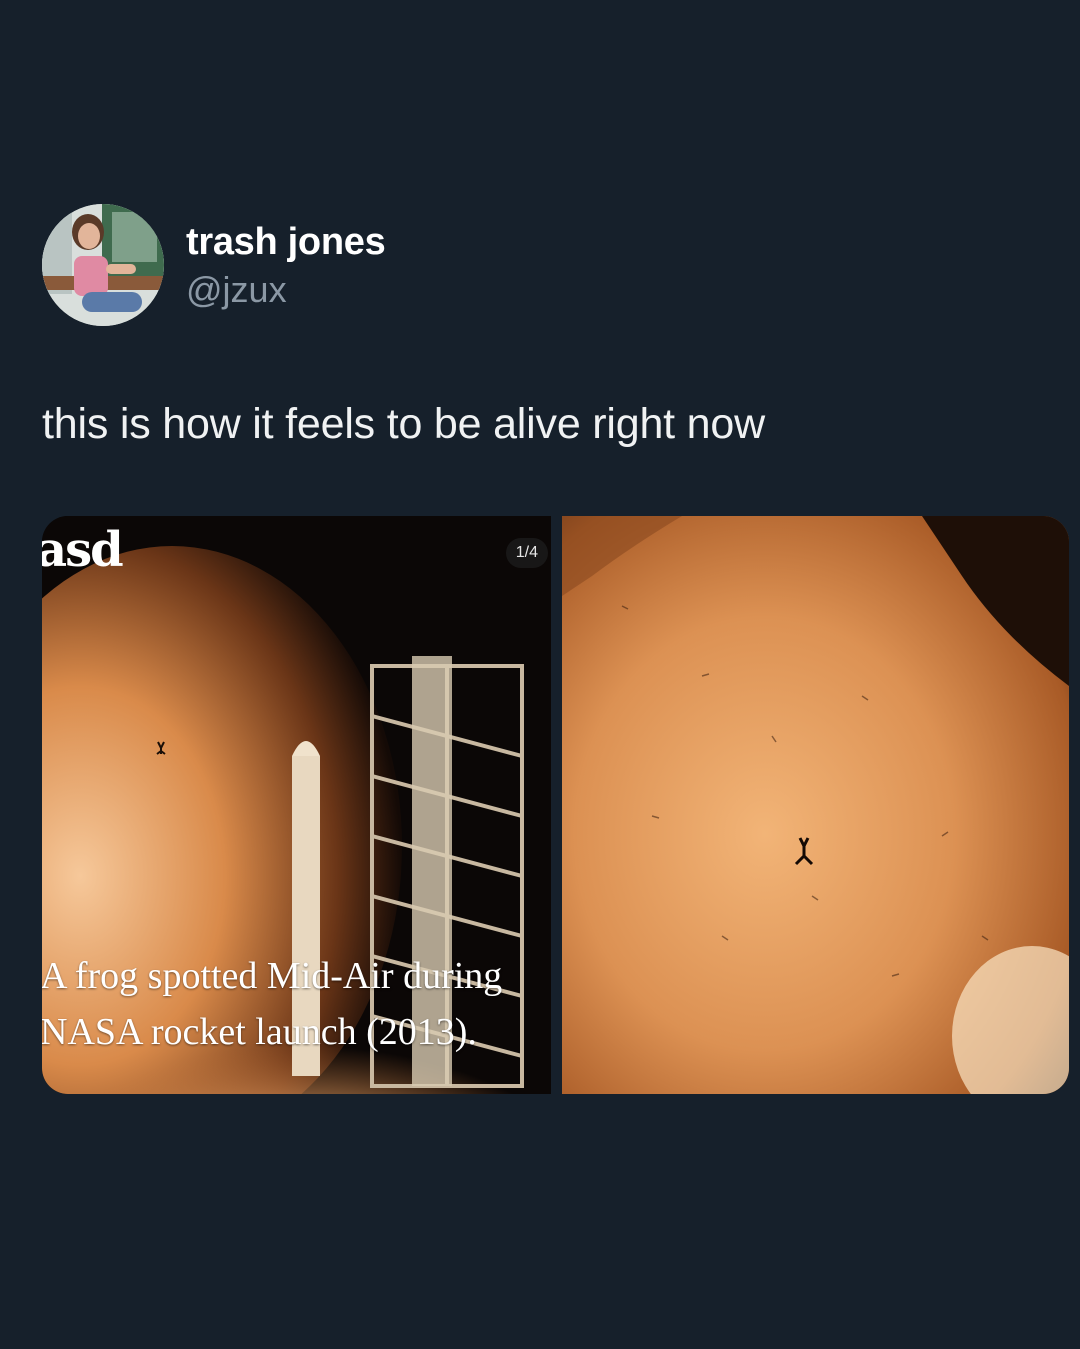 This screenshot has height=1349, width=1080. What do you see at coordinates (526, 553) in the screenshot?
I see `media-counter: 1/4` at bounding box center [526, 553].